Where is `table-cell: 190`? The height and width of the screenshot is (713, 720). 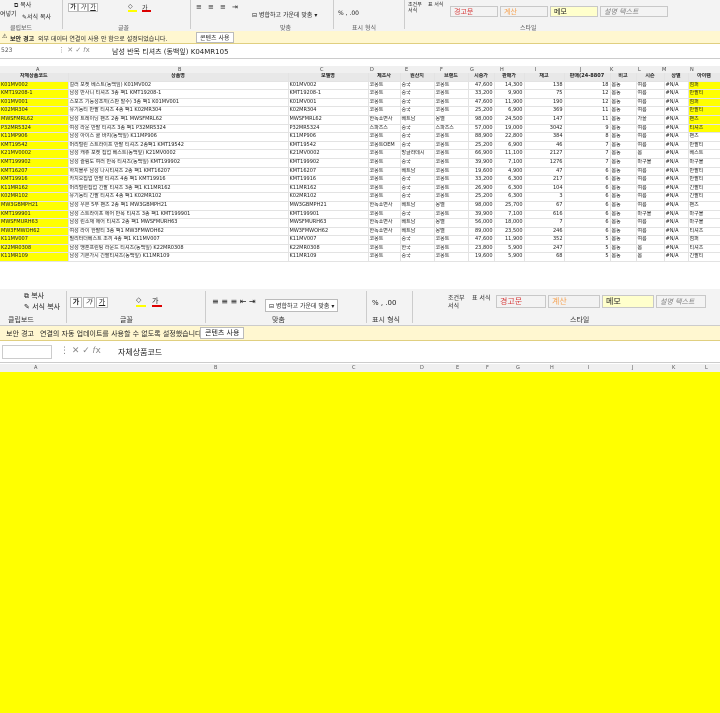 table-cell: 190 is located at coordinates (544, 103).